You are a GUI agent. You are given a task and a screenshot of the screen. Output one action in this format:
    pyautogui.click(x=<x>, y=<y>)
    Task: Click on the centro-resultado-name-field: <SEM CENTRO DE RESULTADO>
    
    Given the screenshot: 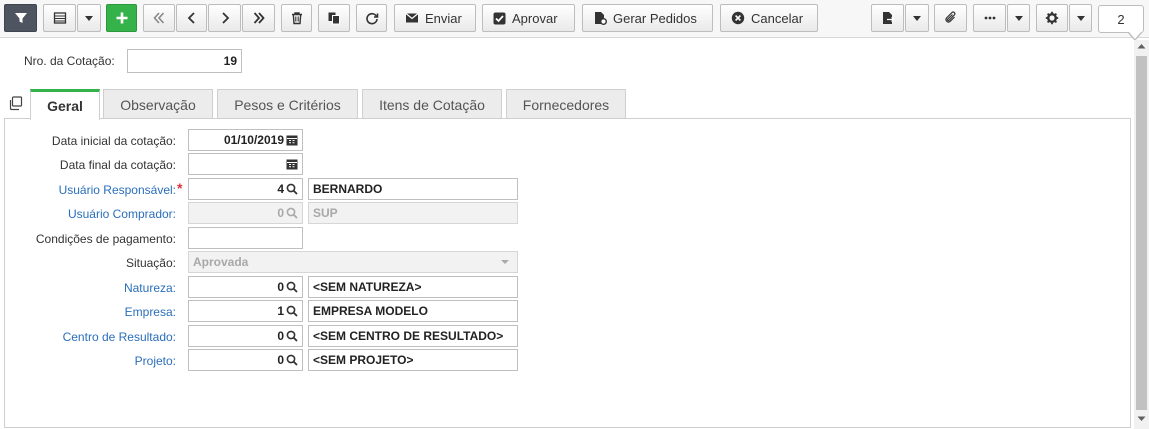 What is the action you would take?
    pyautogui.click(x=413, y=336)
    